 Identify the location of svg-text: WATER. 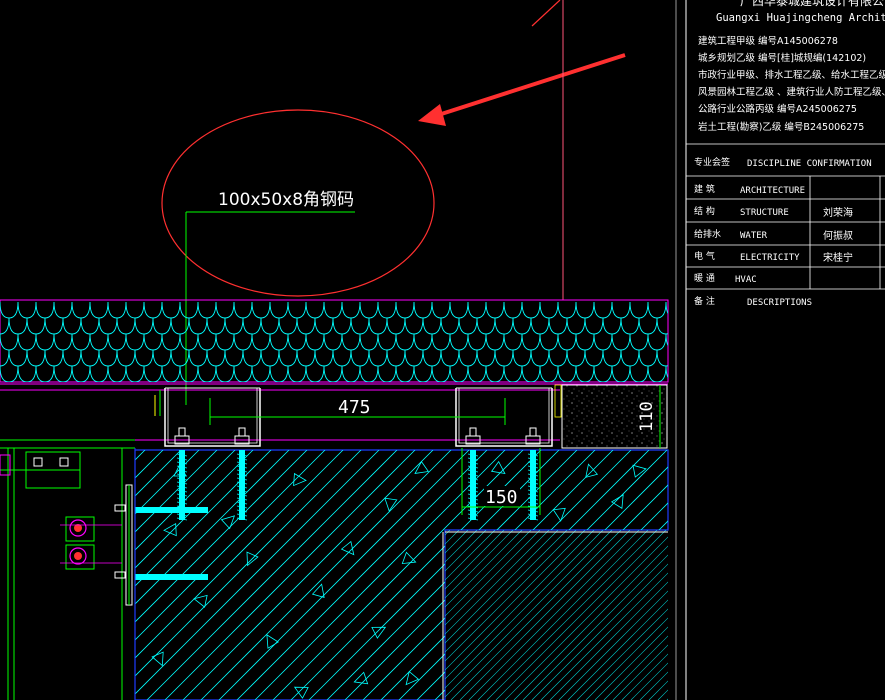
(754, 236).